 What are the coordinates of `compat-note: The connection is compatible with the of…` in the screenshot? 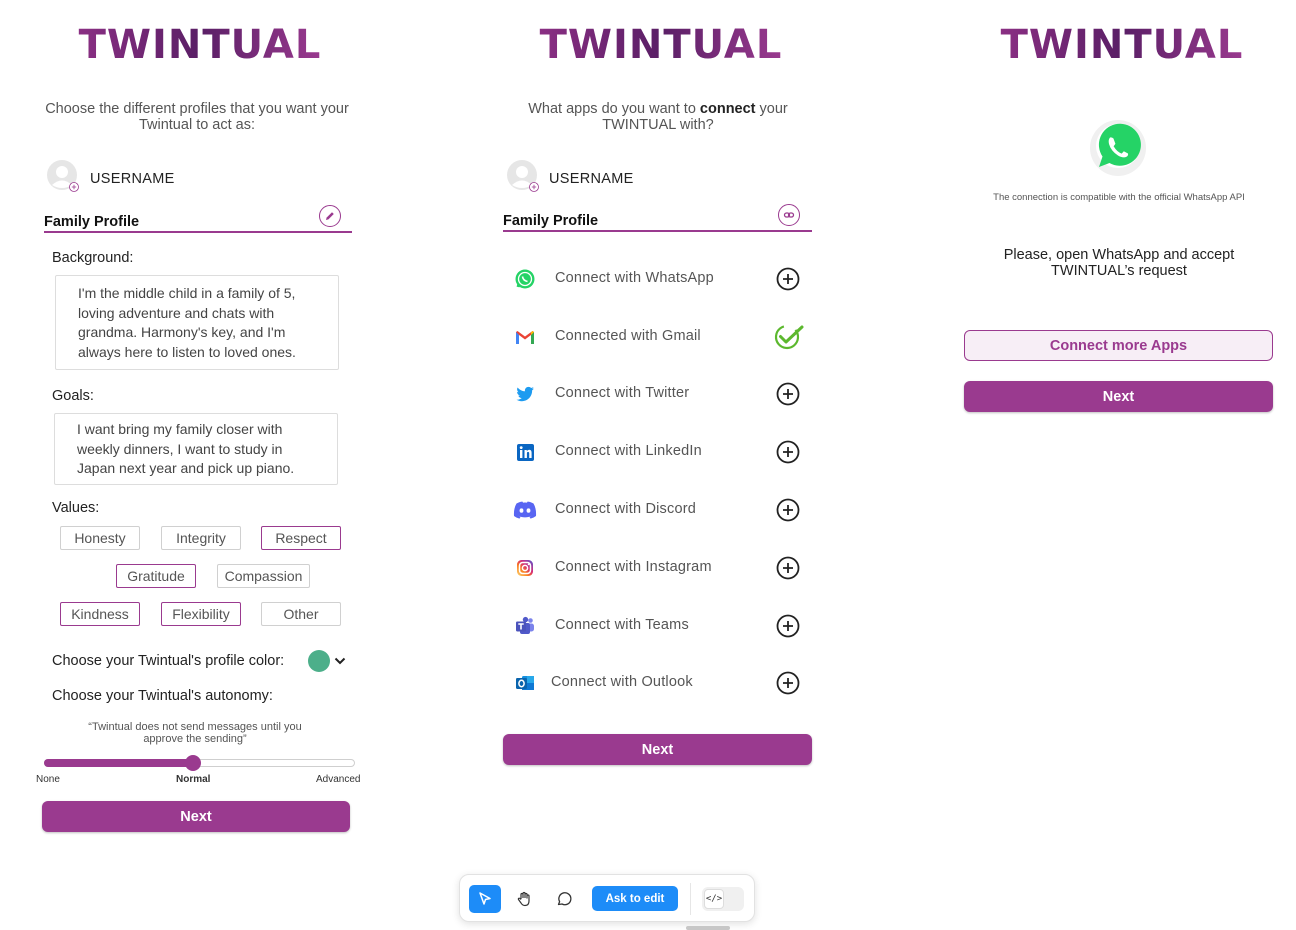 It's located at (1119, 197).